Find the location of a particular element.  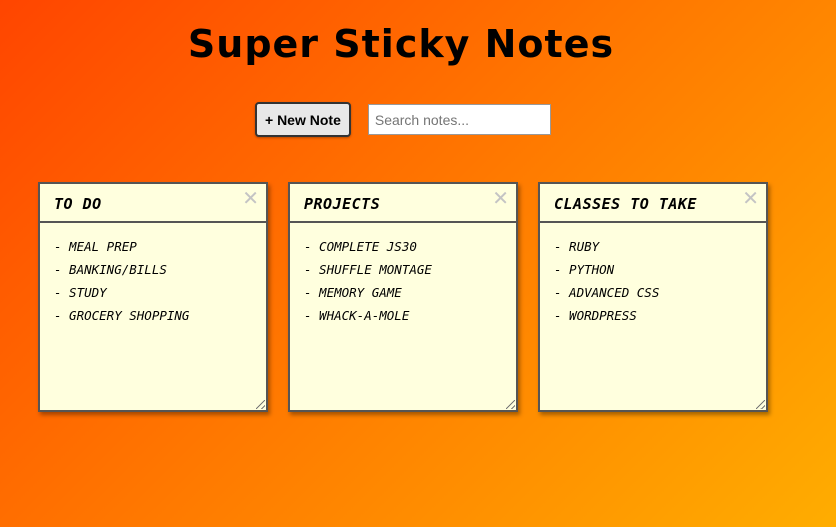

note-line: - Python is located at coordinates (584, 269).